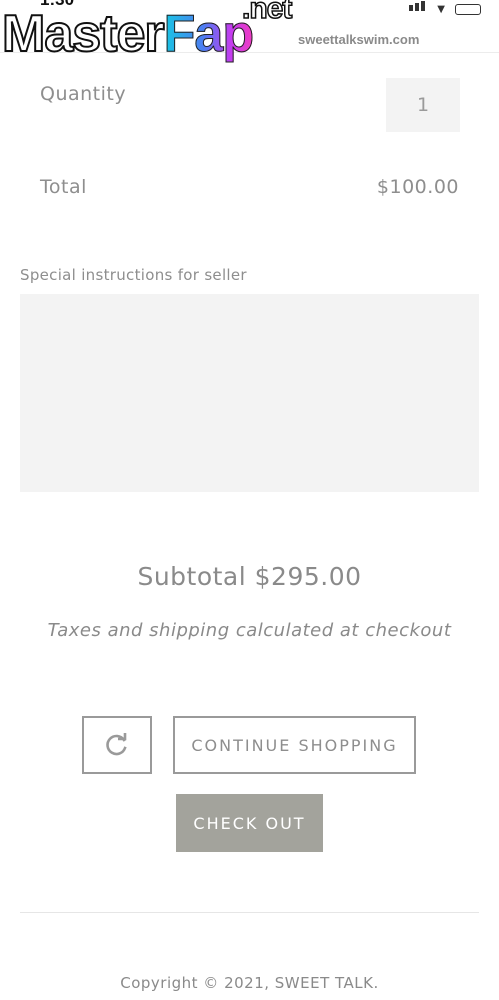 The height and width of the screenshot is (1000, 499). I want to click on url-text: sweettalkswim.com, so click(358, 39).